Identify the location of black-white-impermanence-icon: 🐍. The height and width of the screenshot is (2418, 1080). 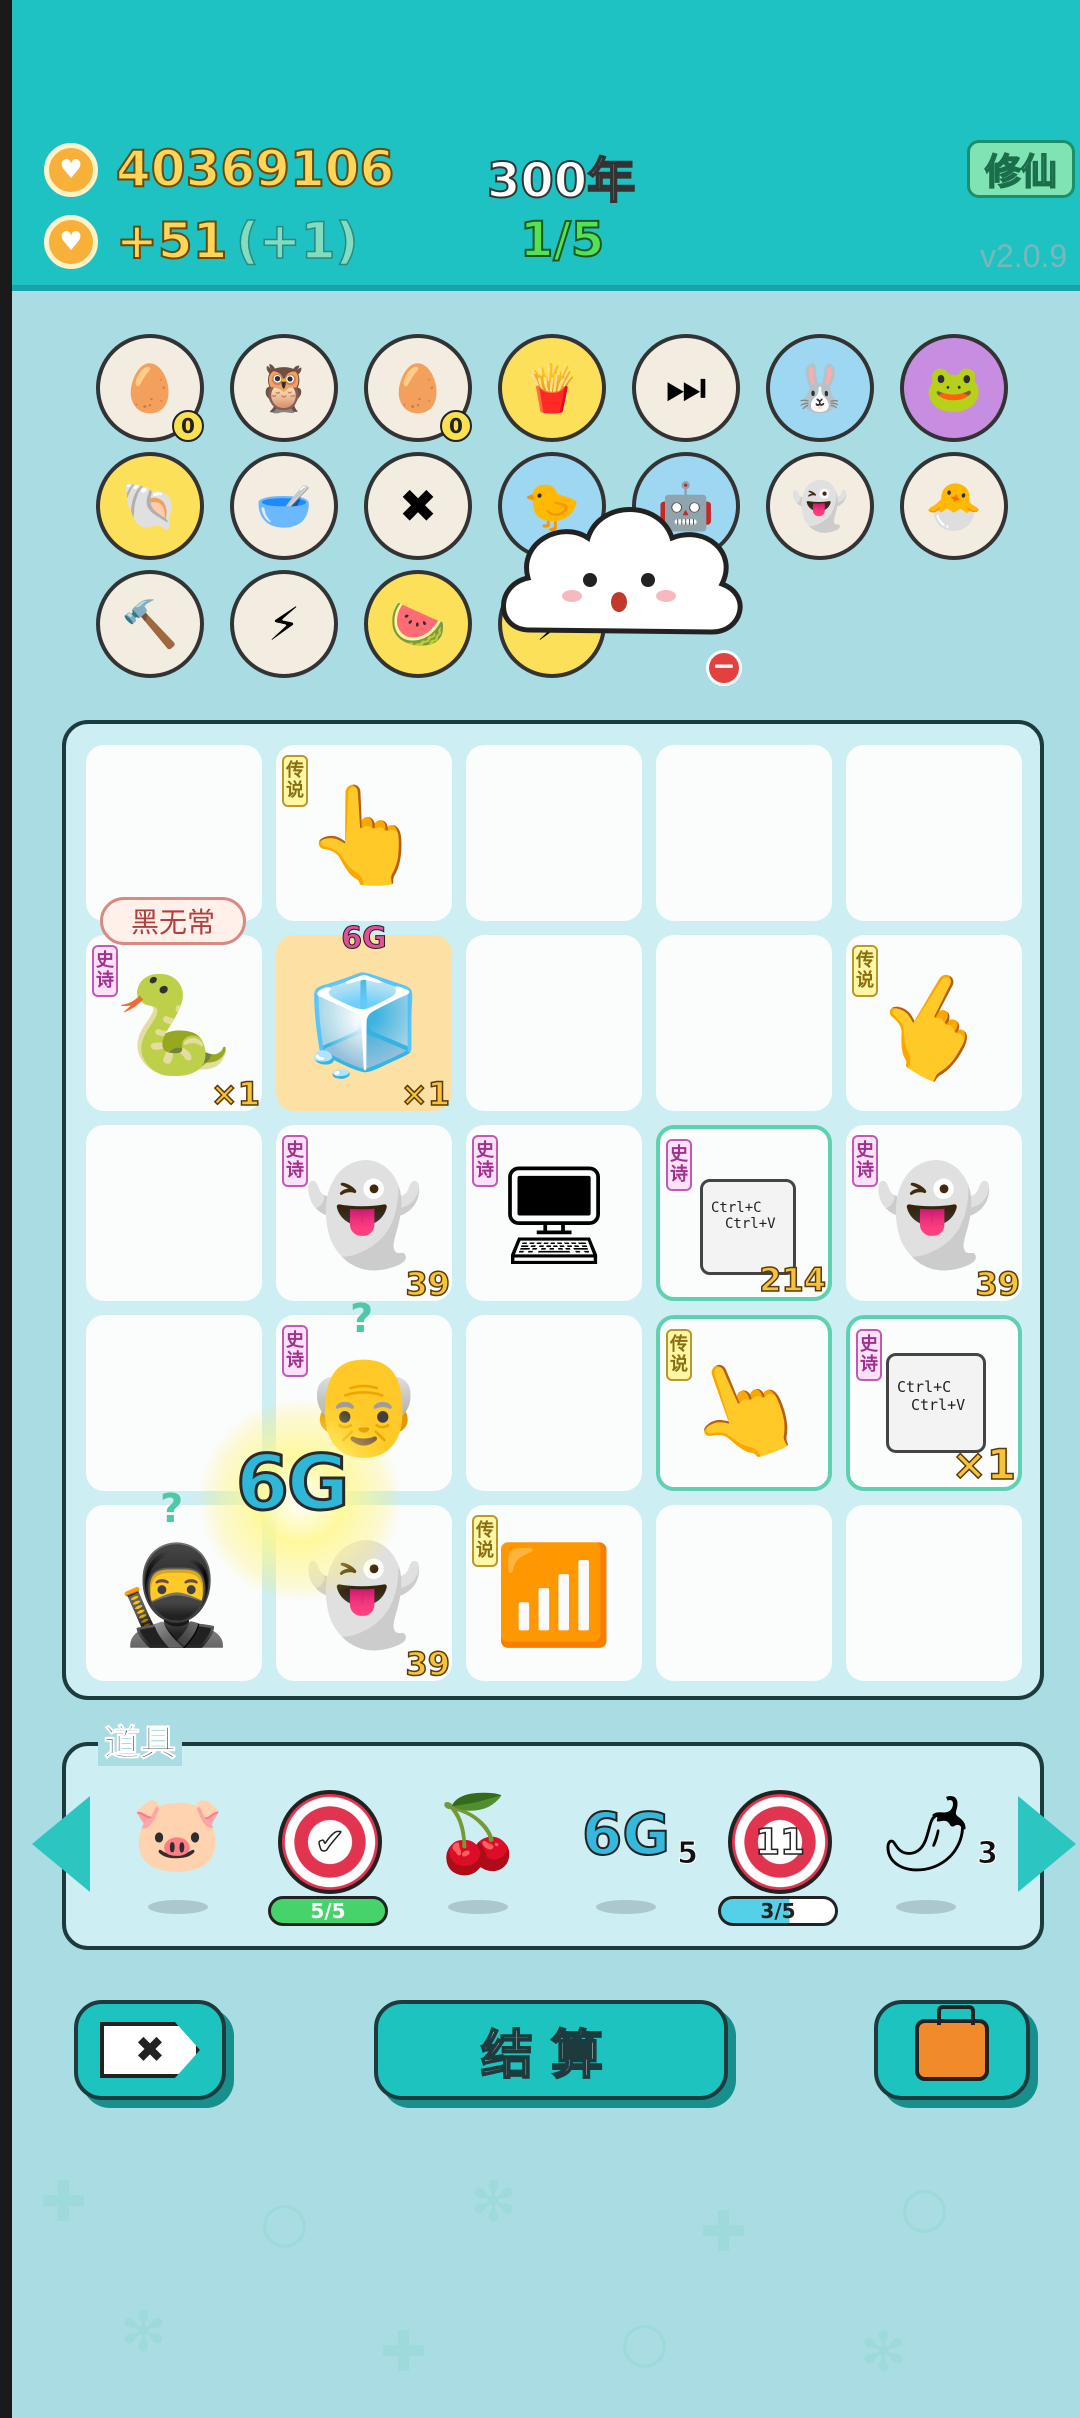
(174, 1025).